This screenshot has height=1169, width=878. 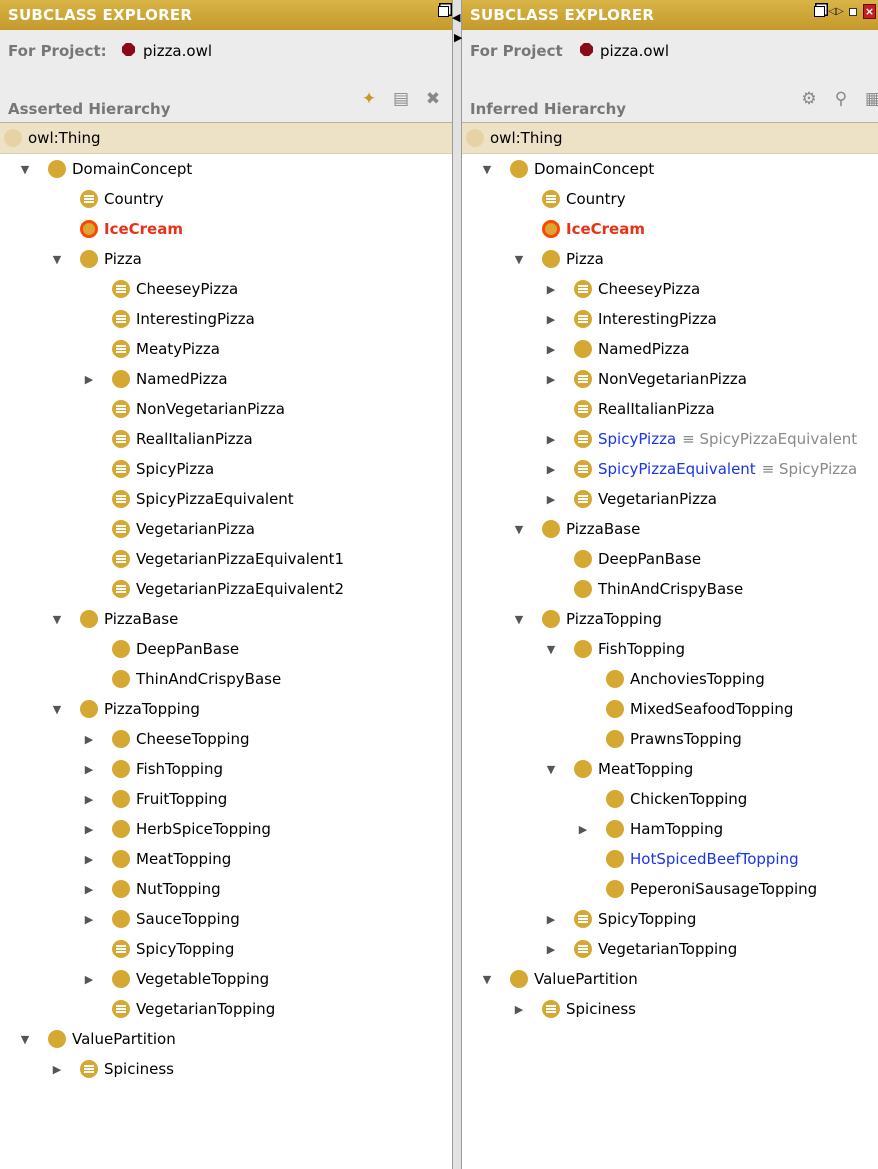 I want to click on tree-node: DeepPanBase, so click(x=226, y=649).